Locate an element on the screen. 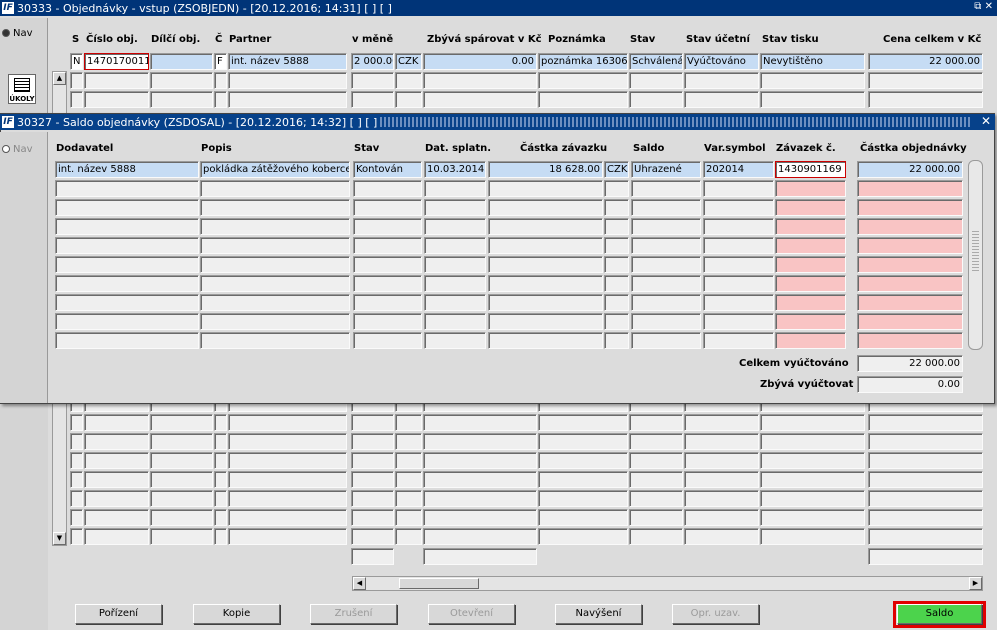 This screenshot has height=630, width=997. saldo-row1-zavazek-c: 1430901169 is located at coordinates (810, 169).